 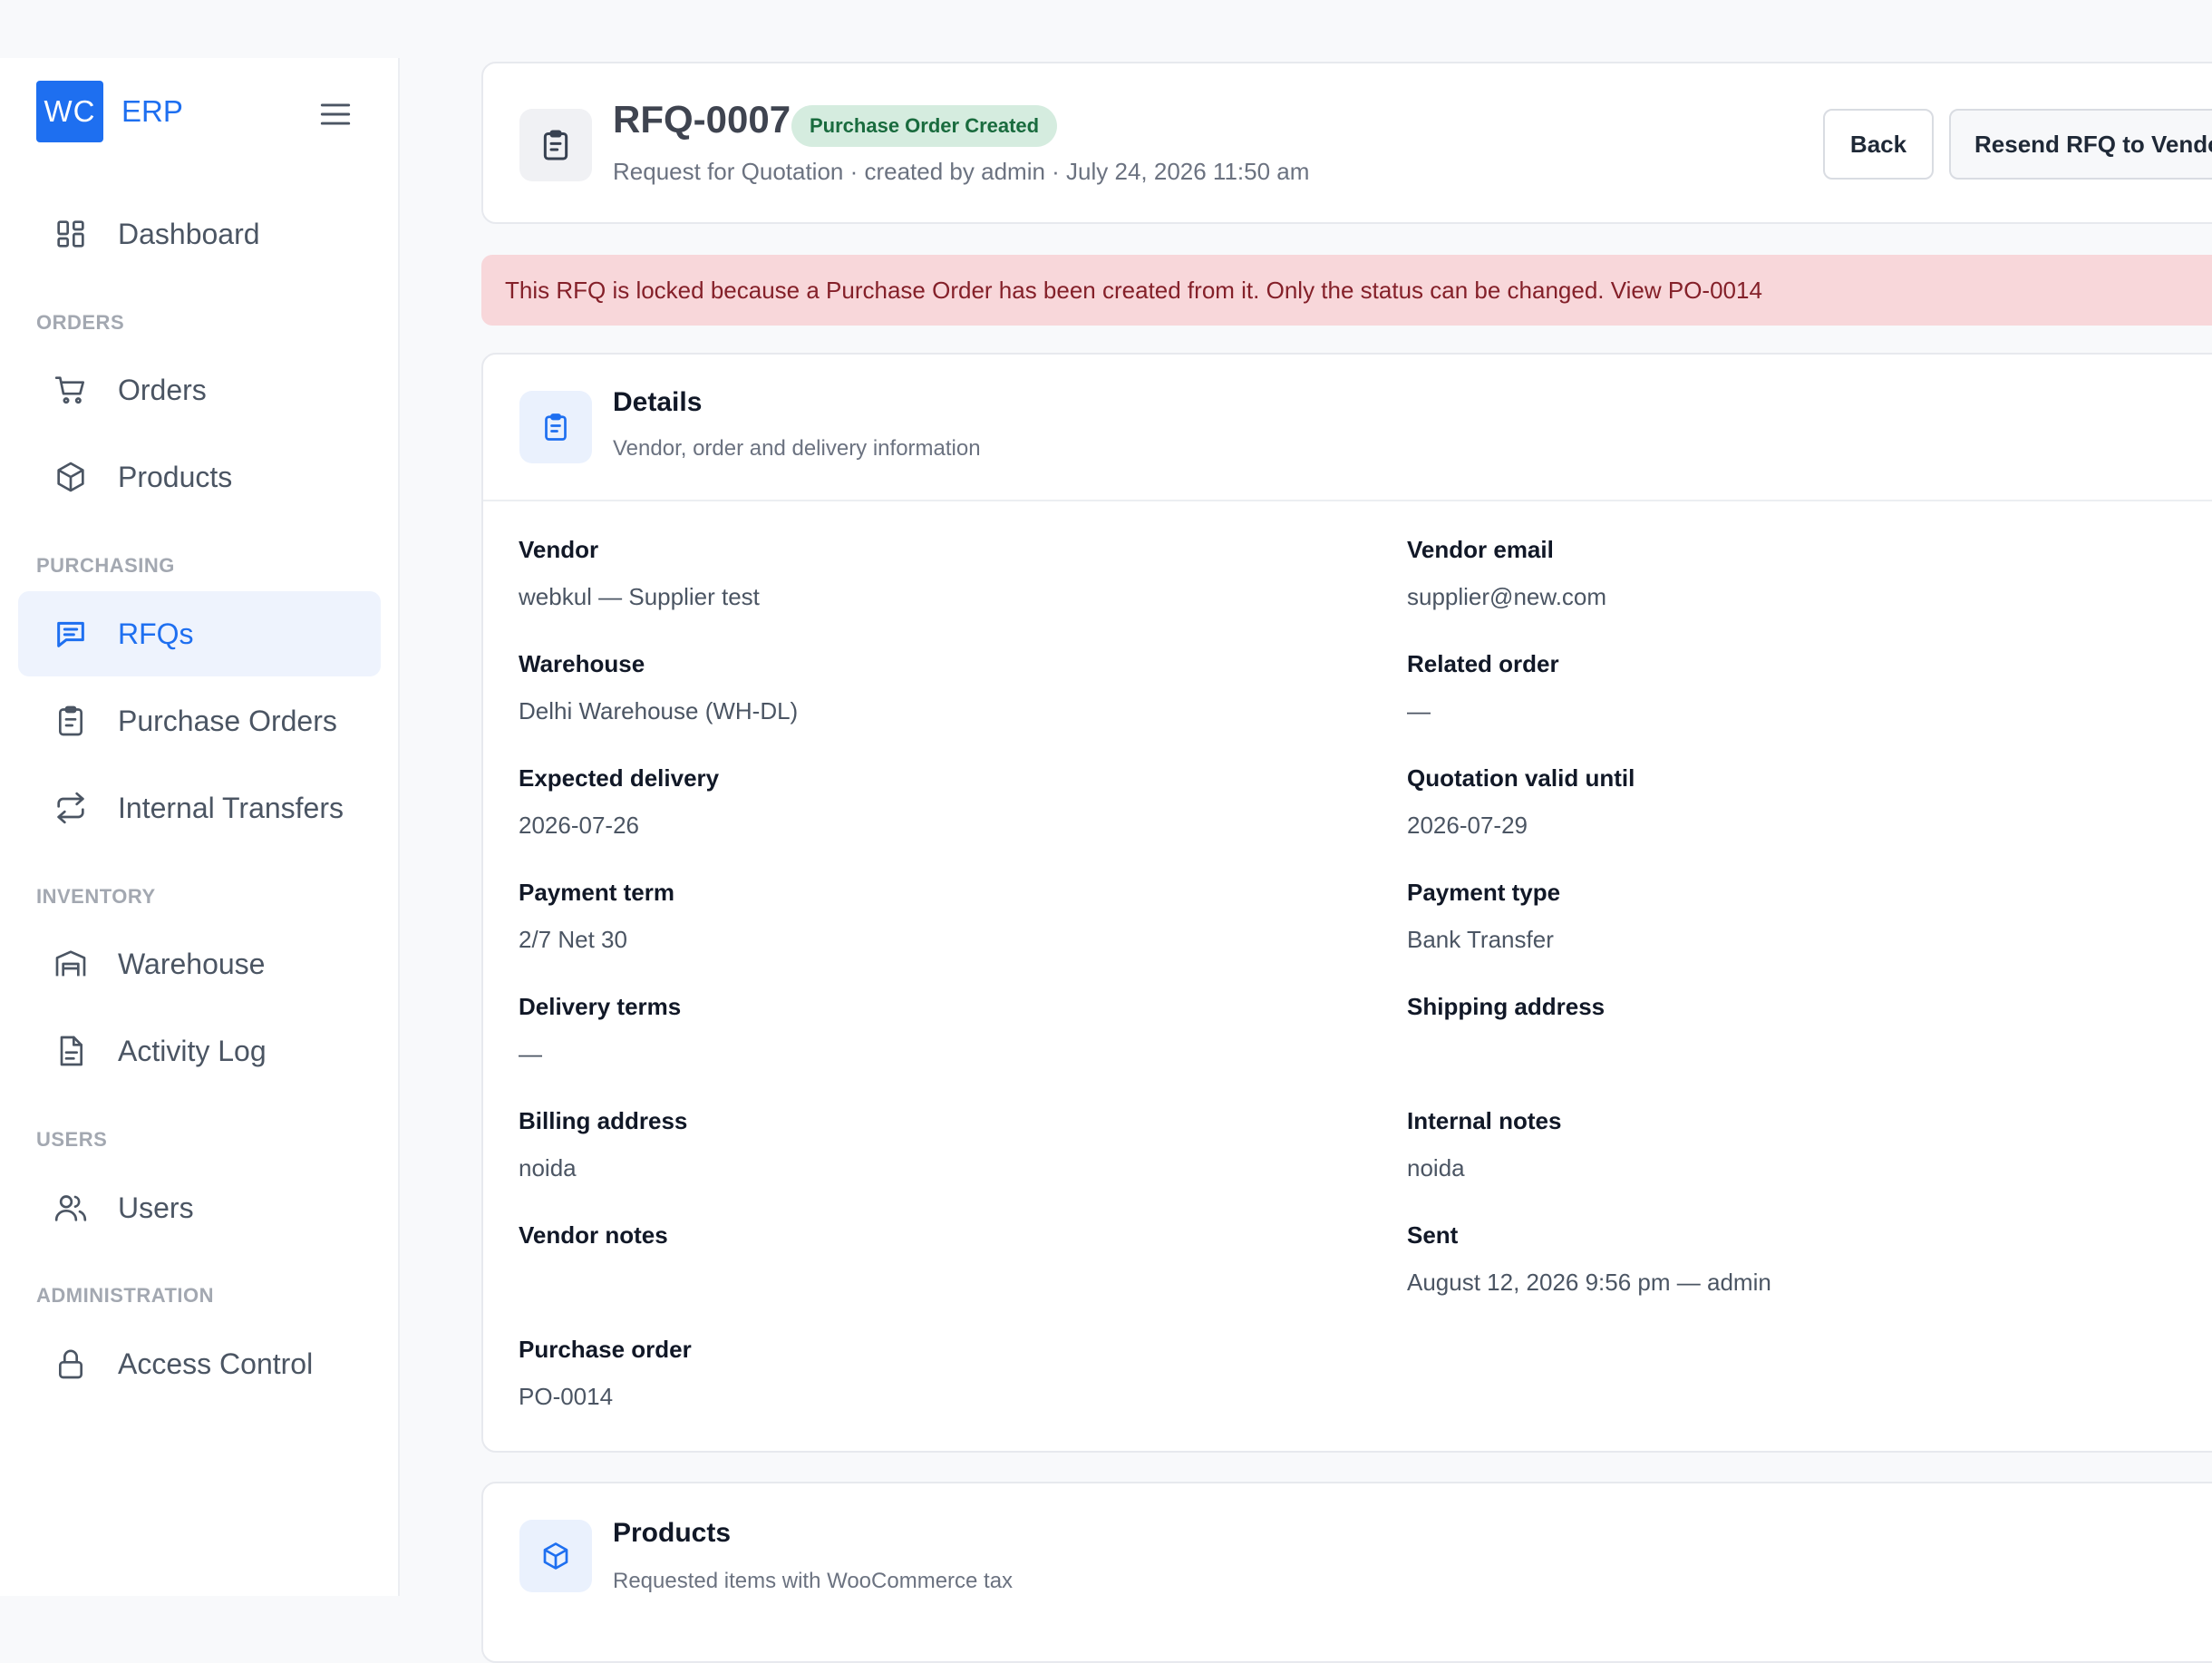 What do you see at coordinates (1436, 1168) in the screenshot?
I see `internal-notes-value: noida` at bounding box center [1436, 1168].